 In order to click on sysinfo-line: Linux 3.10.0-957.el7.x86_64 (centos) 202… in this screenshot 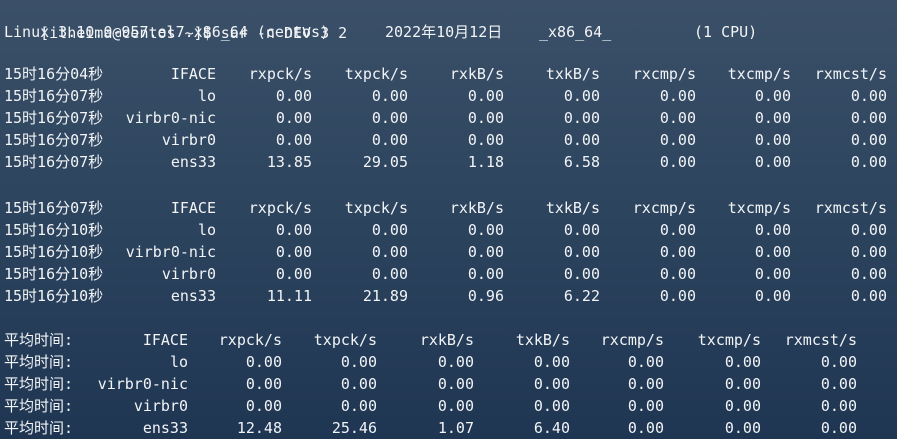, I will do `click(449, 32)`.